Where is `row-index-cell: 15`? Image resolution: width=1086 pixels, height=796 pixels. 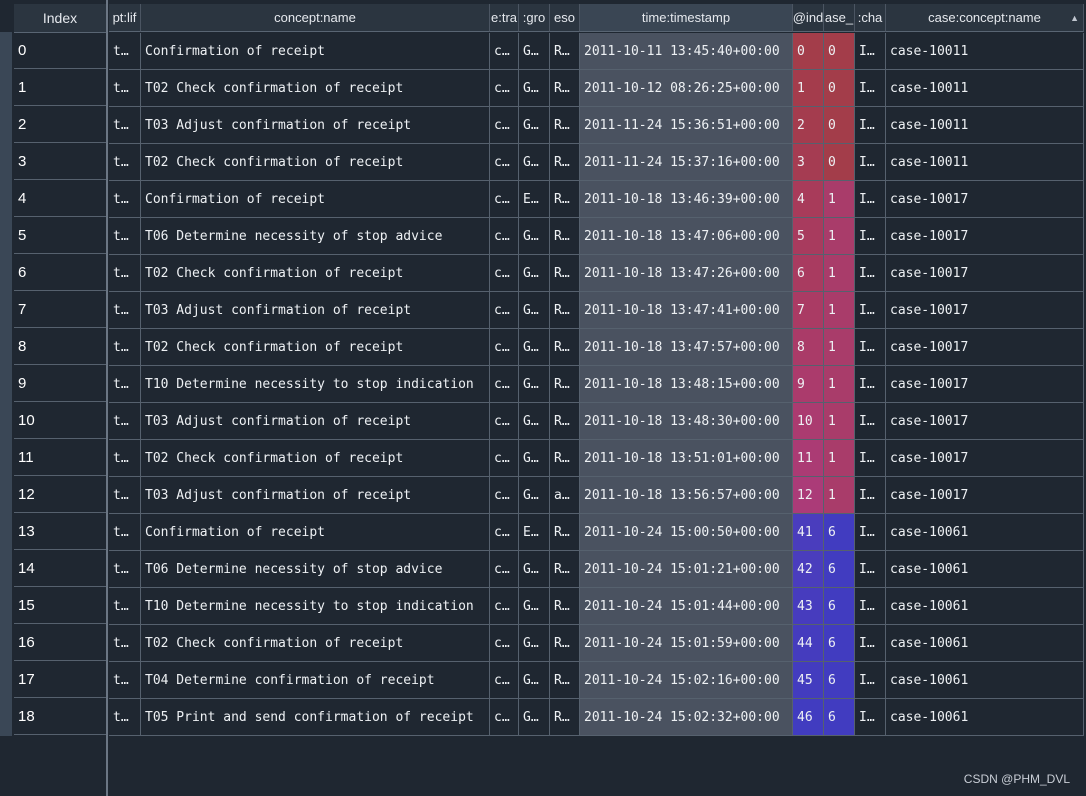
row-index-cell: 15 is located at coordinates (60, 606).